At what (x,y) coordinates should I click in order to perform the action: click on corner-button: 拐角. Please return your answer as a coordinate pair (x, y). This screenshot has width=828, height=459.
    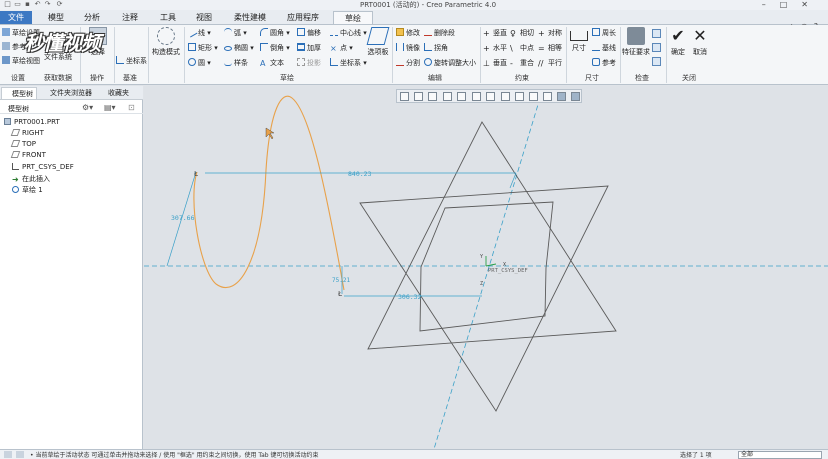
    Looking at the image, I should click on (436, 48).